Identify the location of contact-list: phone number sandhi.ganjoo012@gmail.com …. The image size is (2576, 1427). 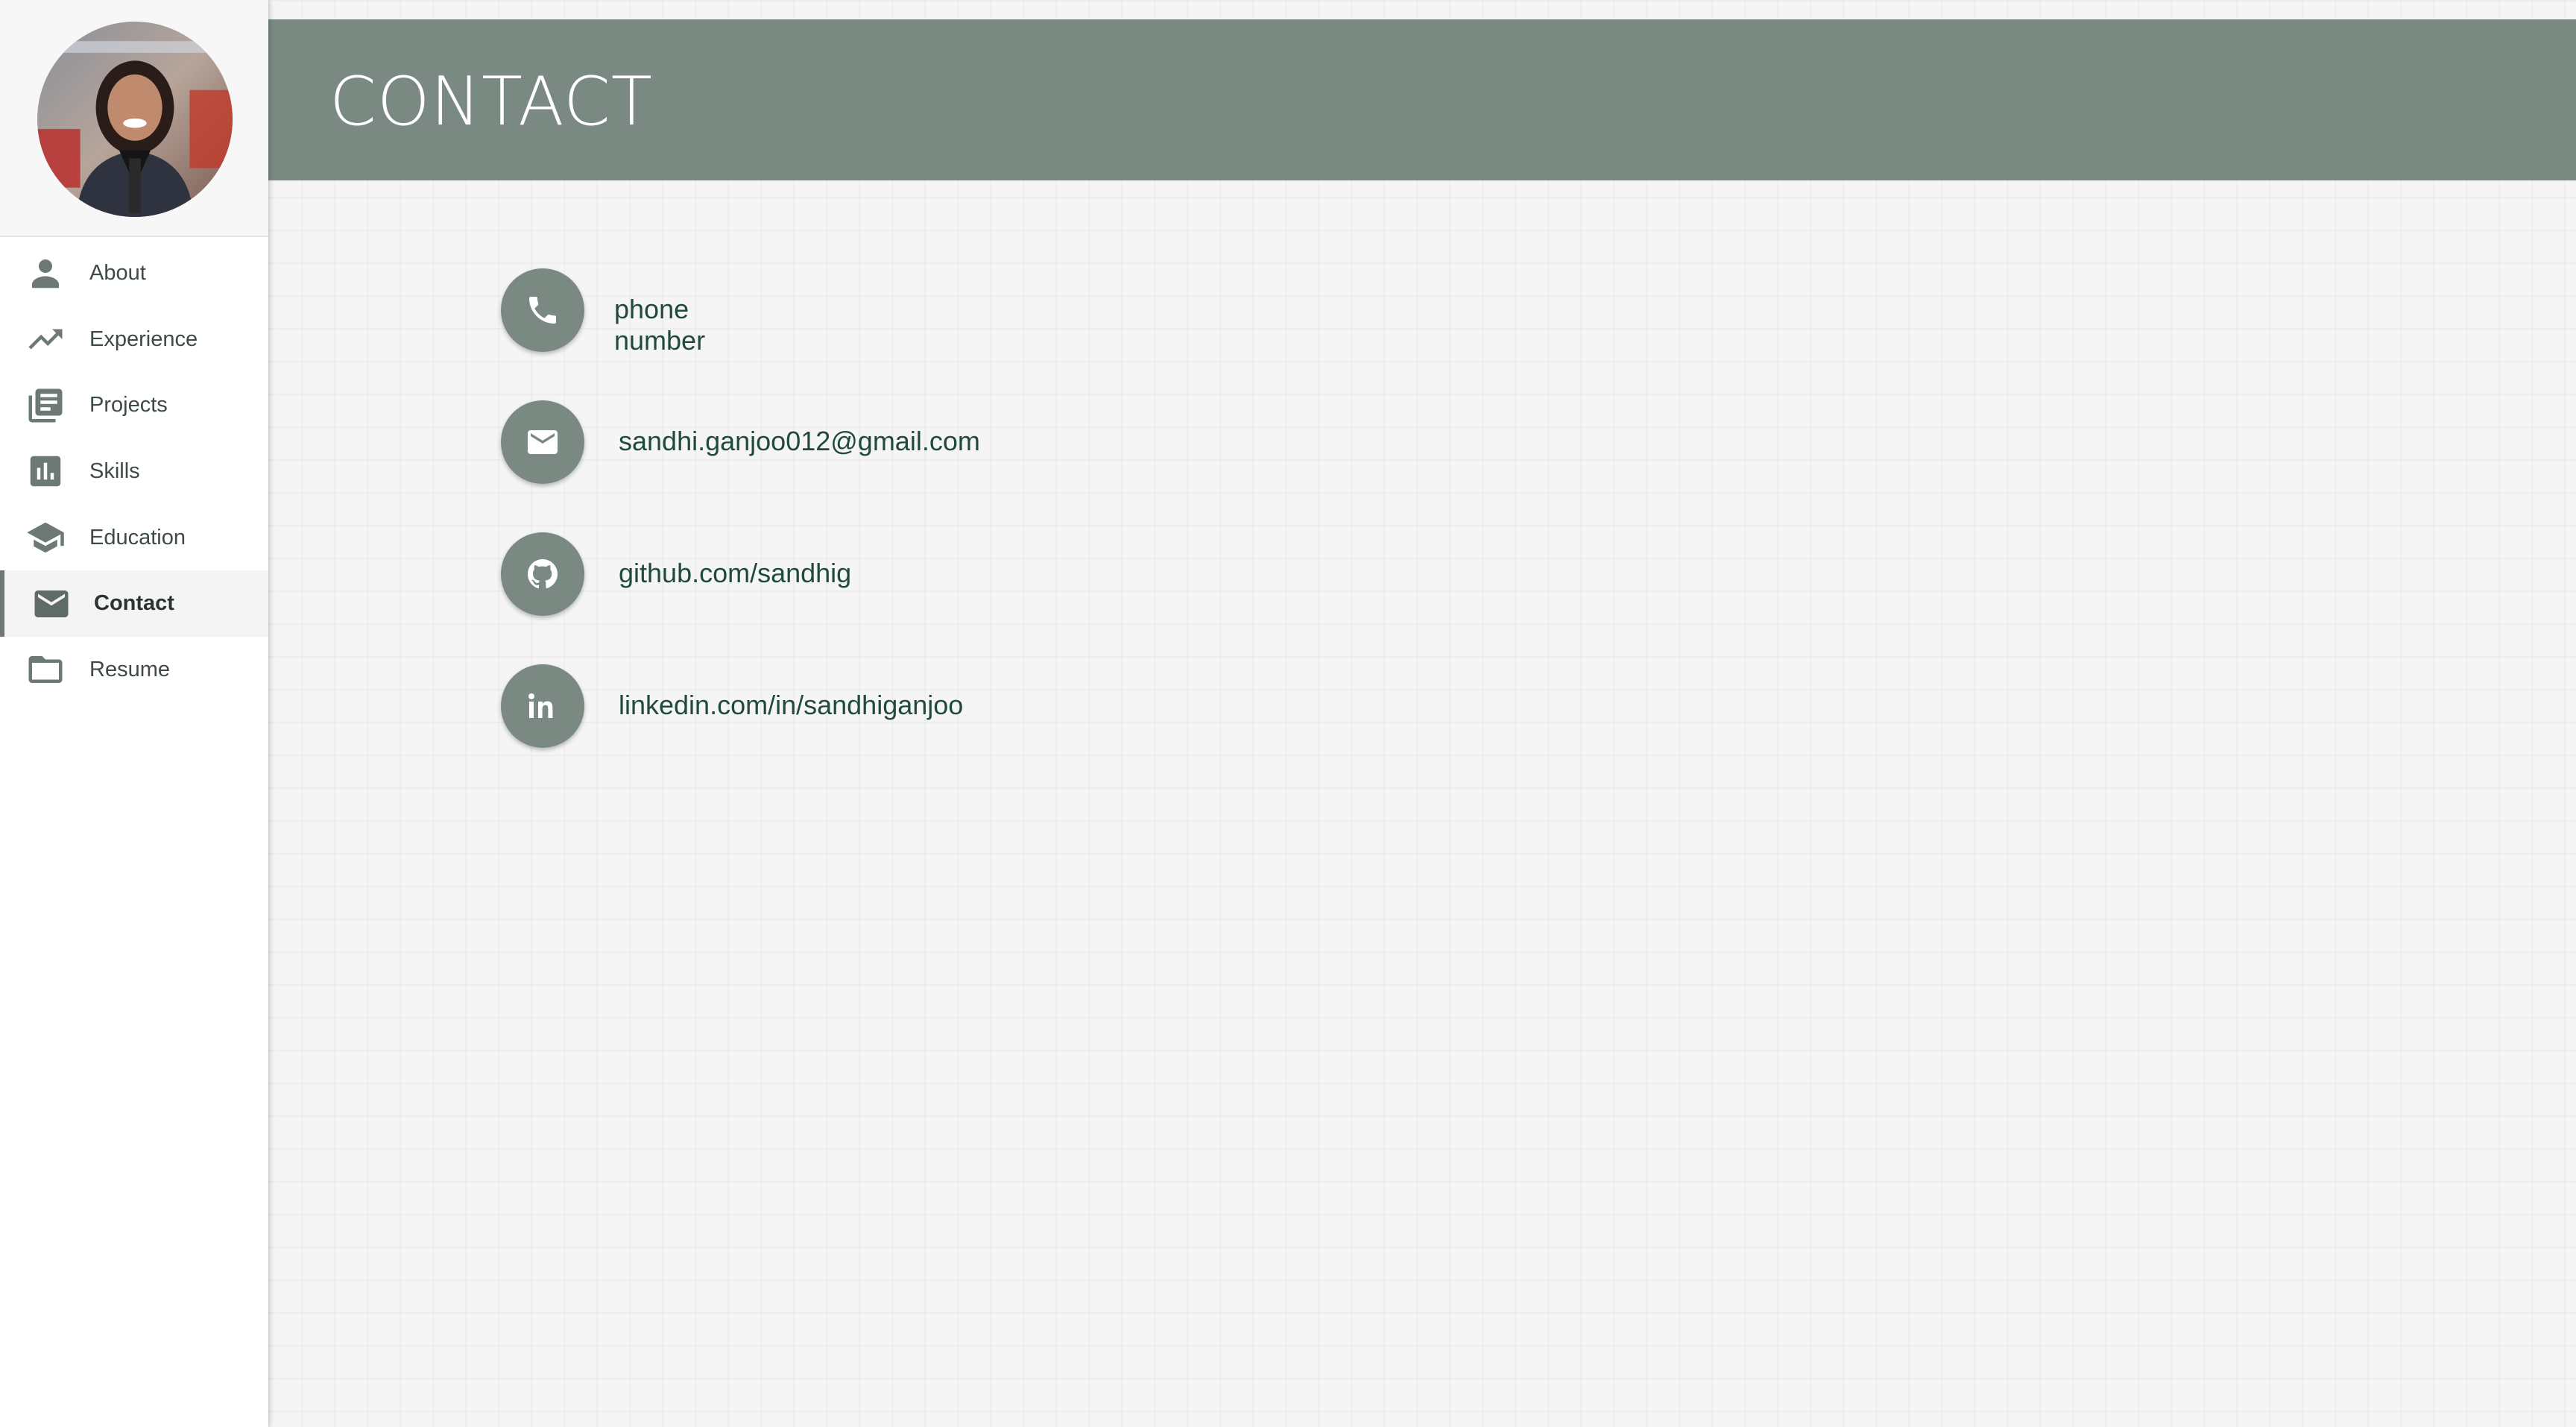
(741, 532).